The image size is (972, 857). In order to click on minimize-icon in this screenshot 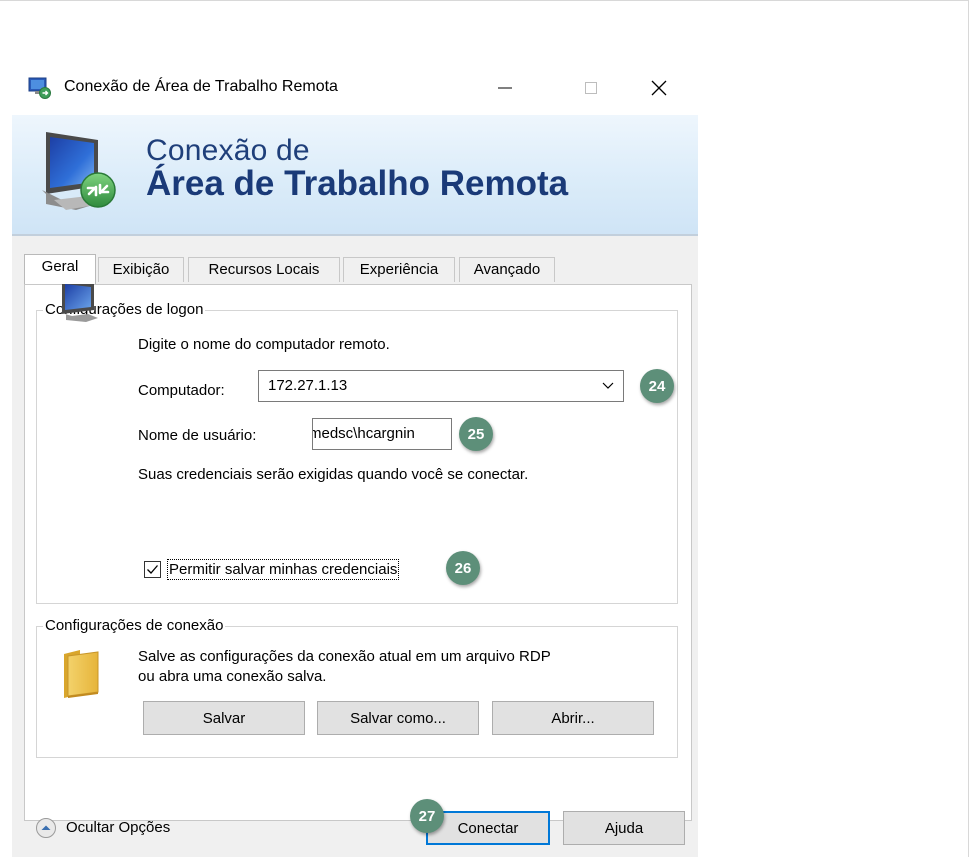, I will do `click(505, 88)`.